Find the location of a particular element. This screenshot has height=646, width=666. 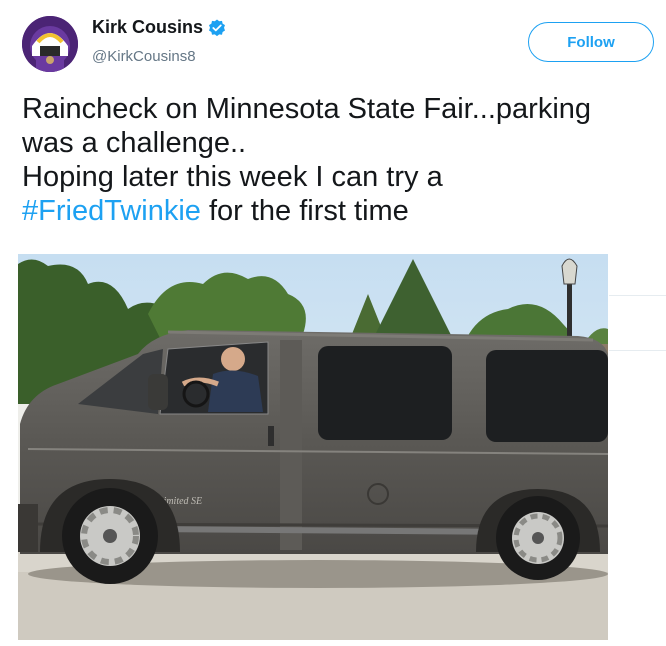

author-name: Kirk Cousins is located at coordinates (147, 27).